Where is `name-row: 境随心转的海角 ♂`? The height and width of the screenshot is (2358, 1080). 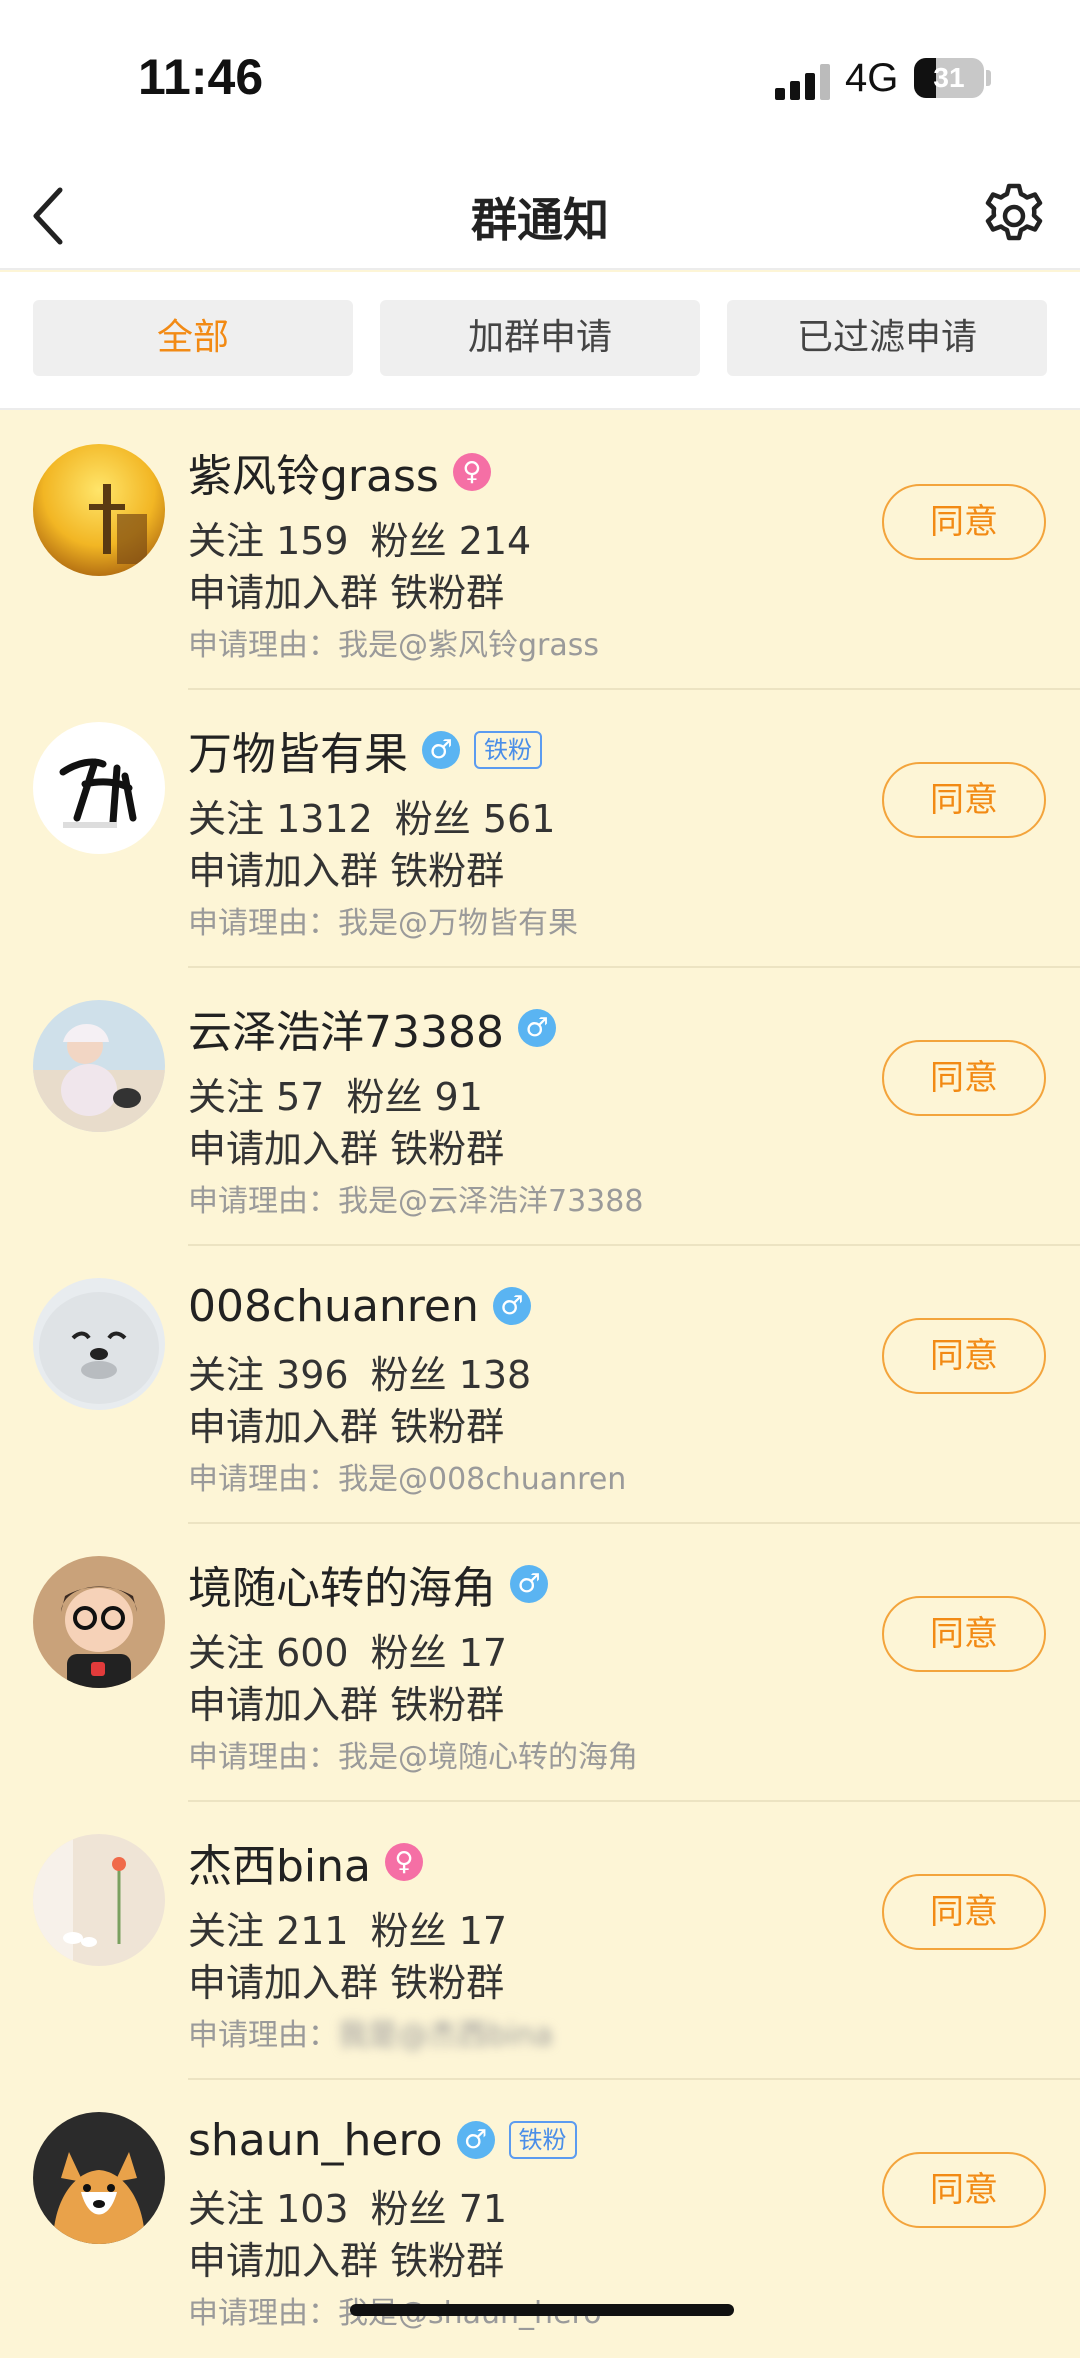
name-row: 境随心转的海角 ♂ is located at coordinates (368, 1584).